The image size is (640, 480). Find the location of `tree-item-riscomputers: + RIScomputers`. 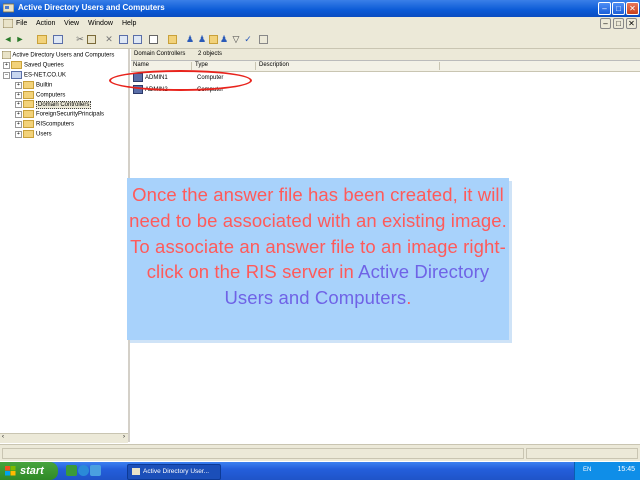

tree-item-riscomputers: + RIScomputers is located at coordinates (44, 124).